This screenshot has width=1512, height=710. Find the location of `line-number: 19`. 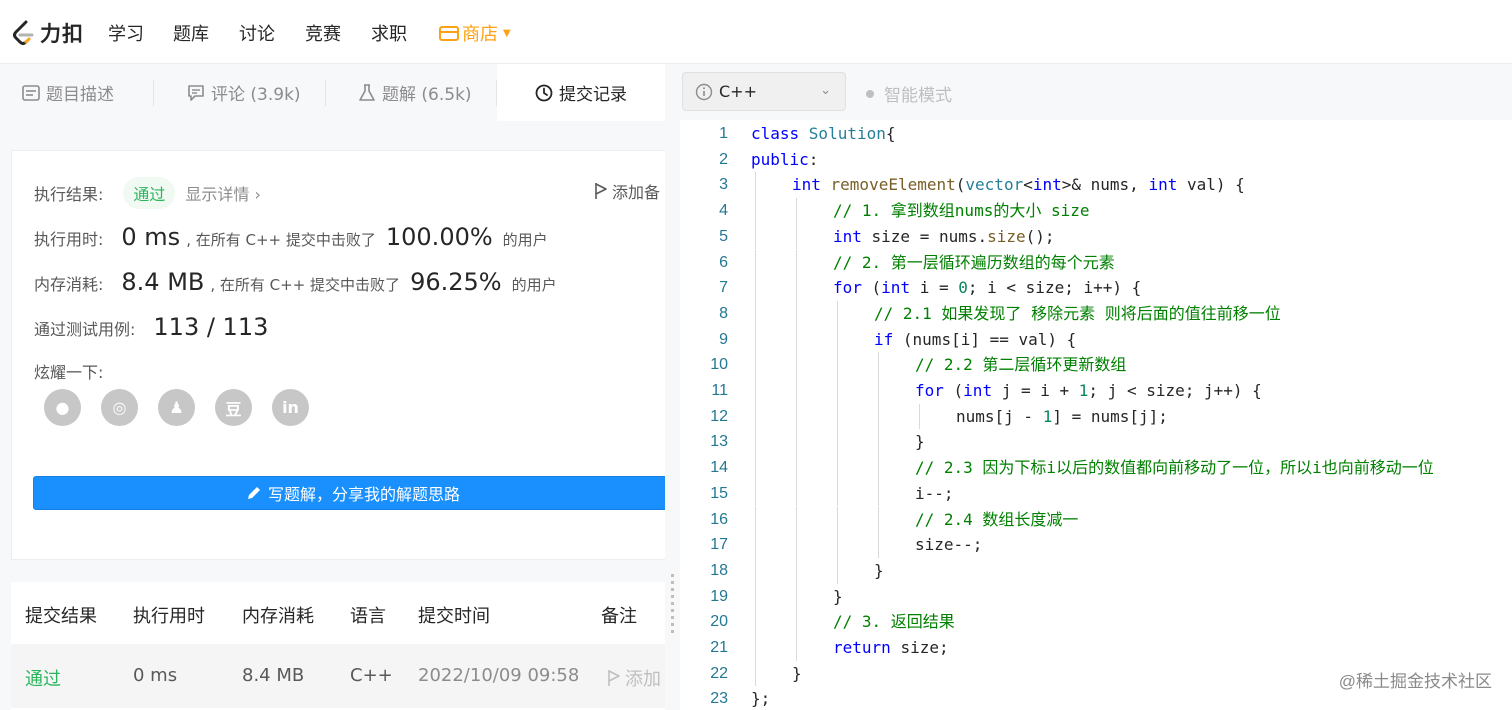

line-number: 19 is located at coordinates (719, 596).